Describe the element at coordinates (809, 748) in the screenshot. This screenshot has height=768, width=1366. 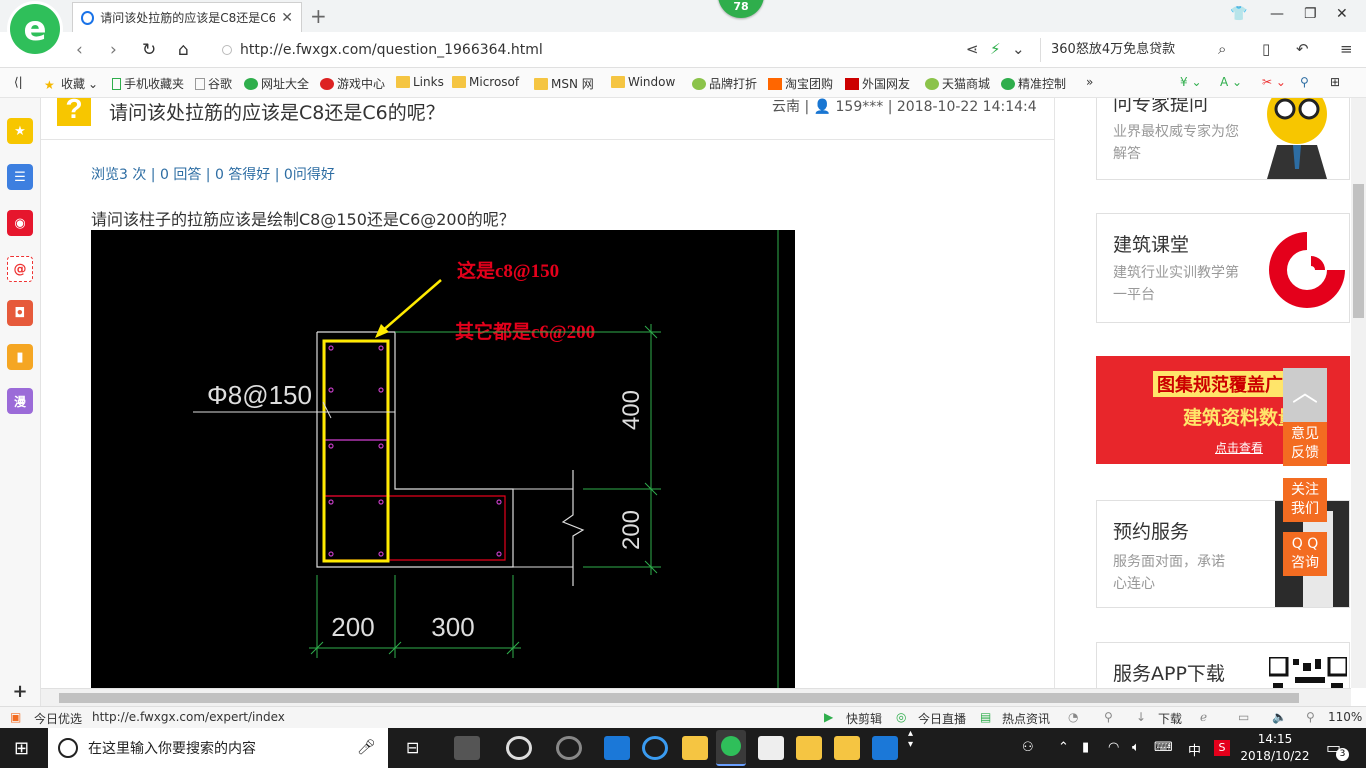
I see `notes-app-icon` at that location.